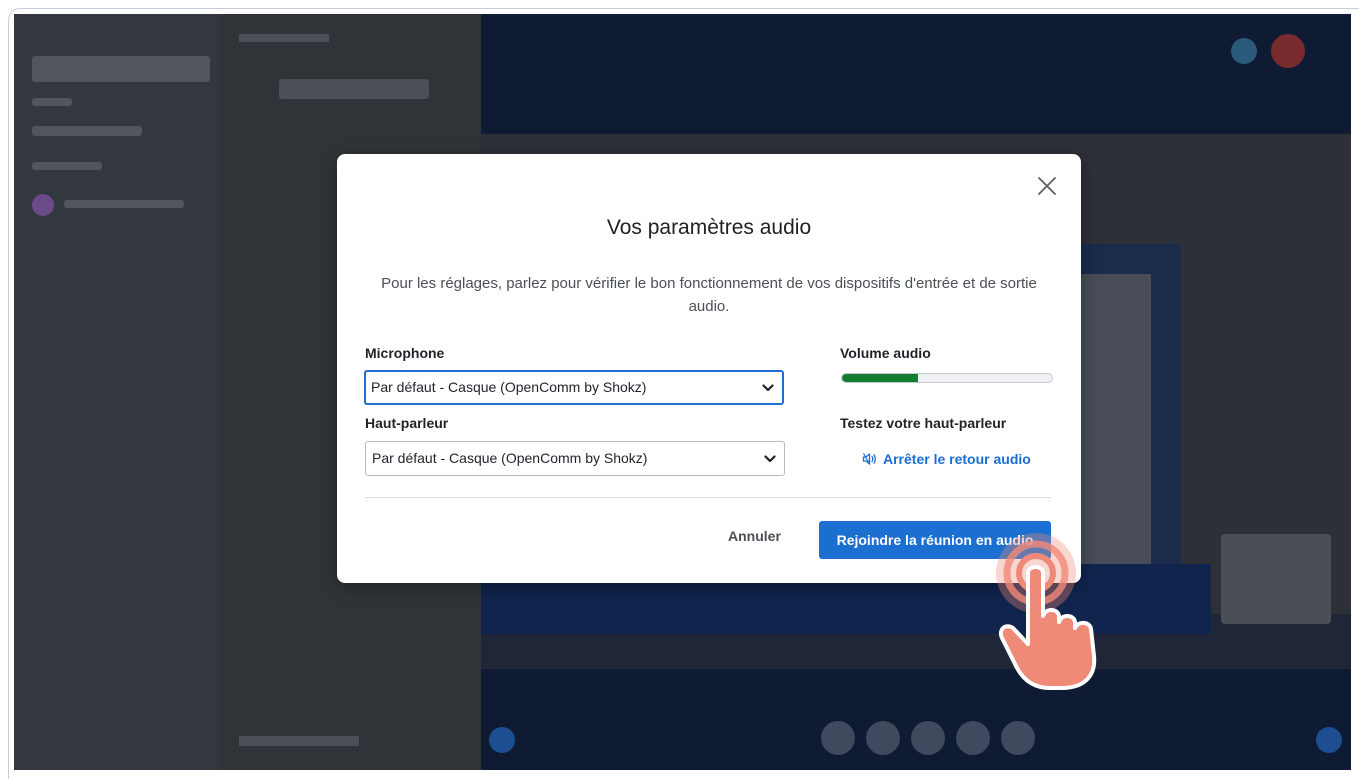 The image size is (1359, 779). What do you see at coordinates (869, 459) in the screenshot?
I see `speaker-icon` at bounding box center [869, 459].